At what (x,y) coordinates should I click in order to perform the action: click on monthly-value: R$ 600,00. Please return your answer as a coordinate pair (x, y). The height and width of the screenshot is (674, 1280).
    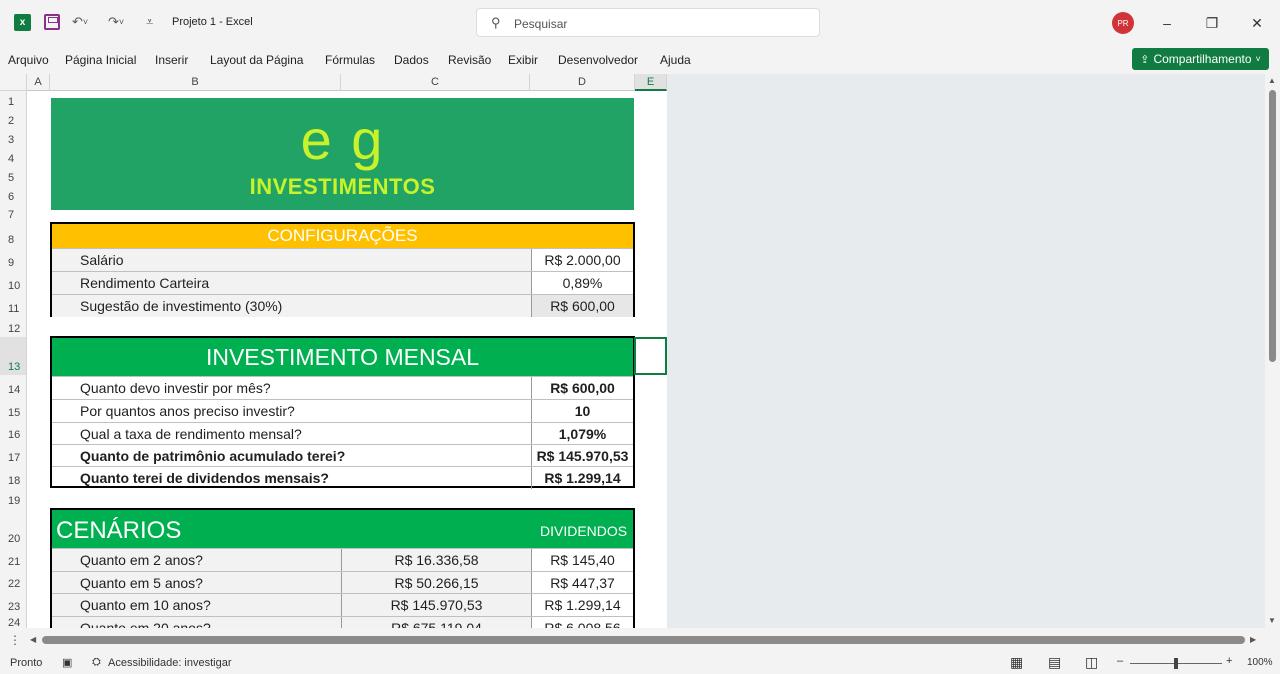
    Looking at the image, I should click on (582, 388).